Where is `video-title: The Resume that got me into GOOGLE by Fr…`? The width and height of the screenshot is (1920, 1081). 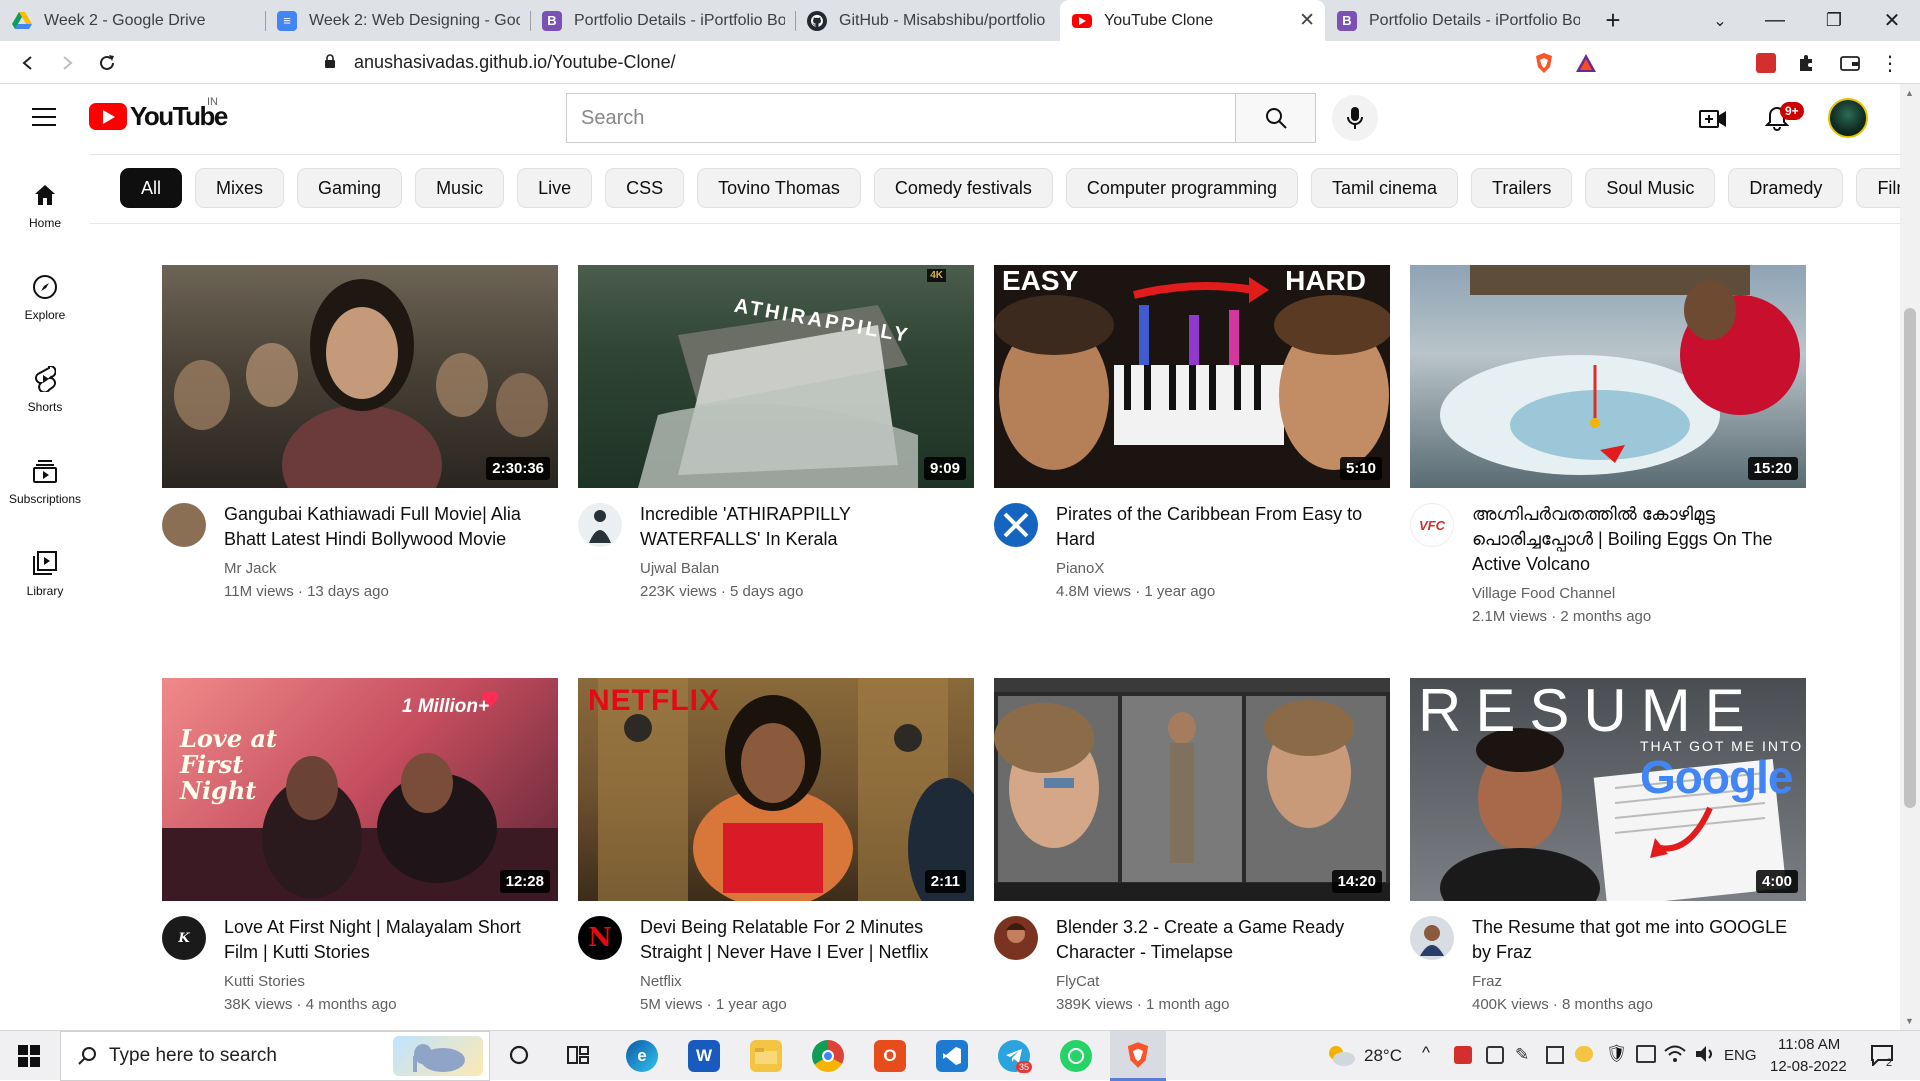 video-title: The Resume that got me into GOOGLE by Fr… is located at coordinates (1639, 940).